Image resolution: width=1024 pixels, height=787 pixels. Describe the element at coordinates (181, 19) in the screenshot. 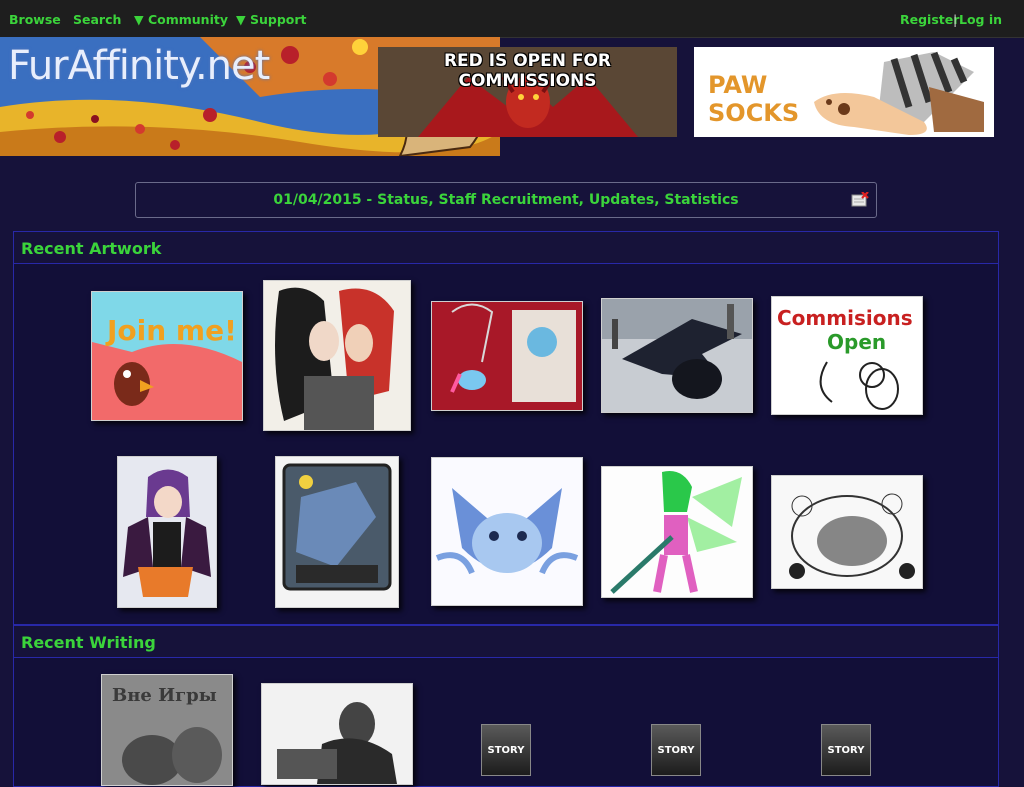

I see `nav-community-menu: ▼ Community` at that location.